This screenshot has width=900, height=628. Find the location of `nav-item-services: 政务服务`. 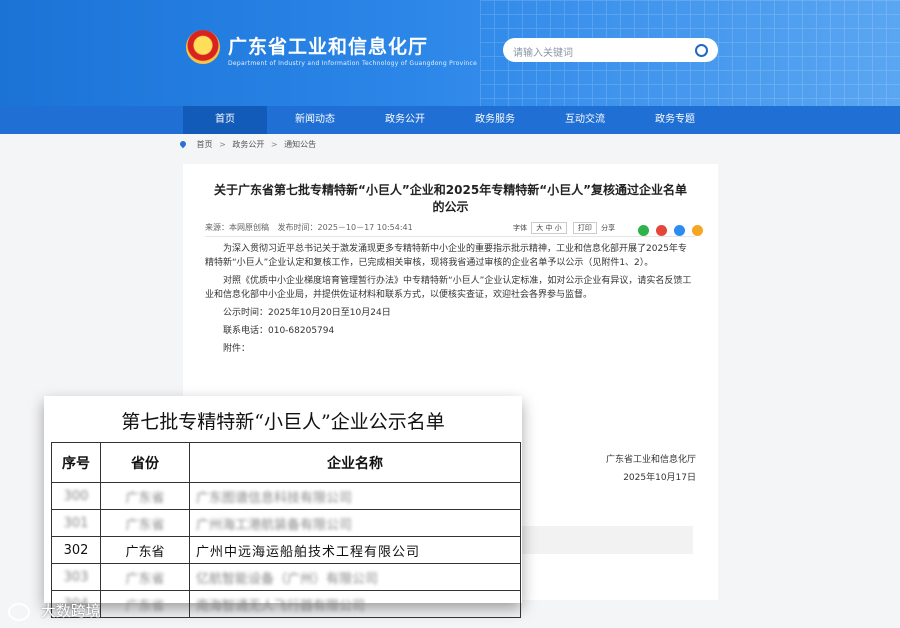

nav-item-services: 政务服务 is located at coordinates (495, 120).